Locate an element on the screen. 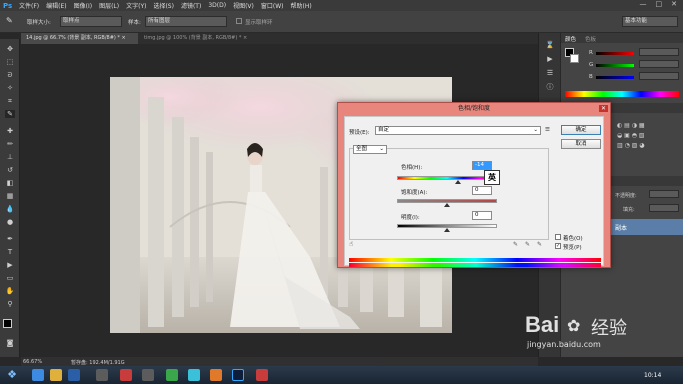 This screenshot has width=683, height=384. workspace-select: 基本功能 is located at coordinates (650, 21).